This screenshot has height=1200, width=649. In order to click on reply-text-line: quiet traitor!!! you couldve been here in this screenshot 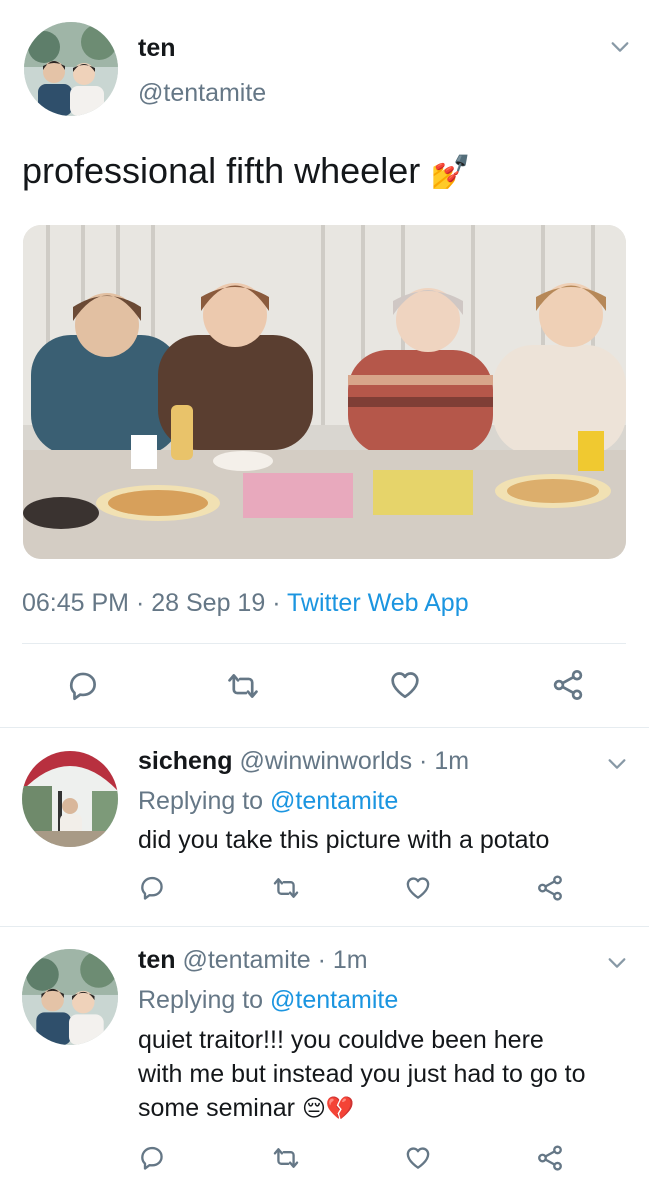, I will do `click(341, 1040)`.